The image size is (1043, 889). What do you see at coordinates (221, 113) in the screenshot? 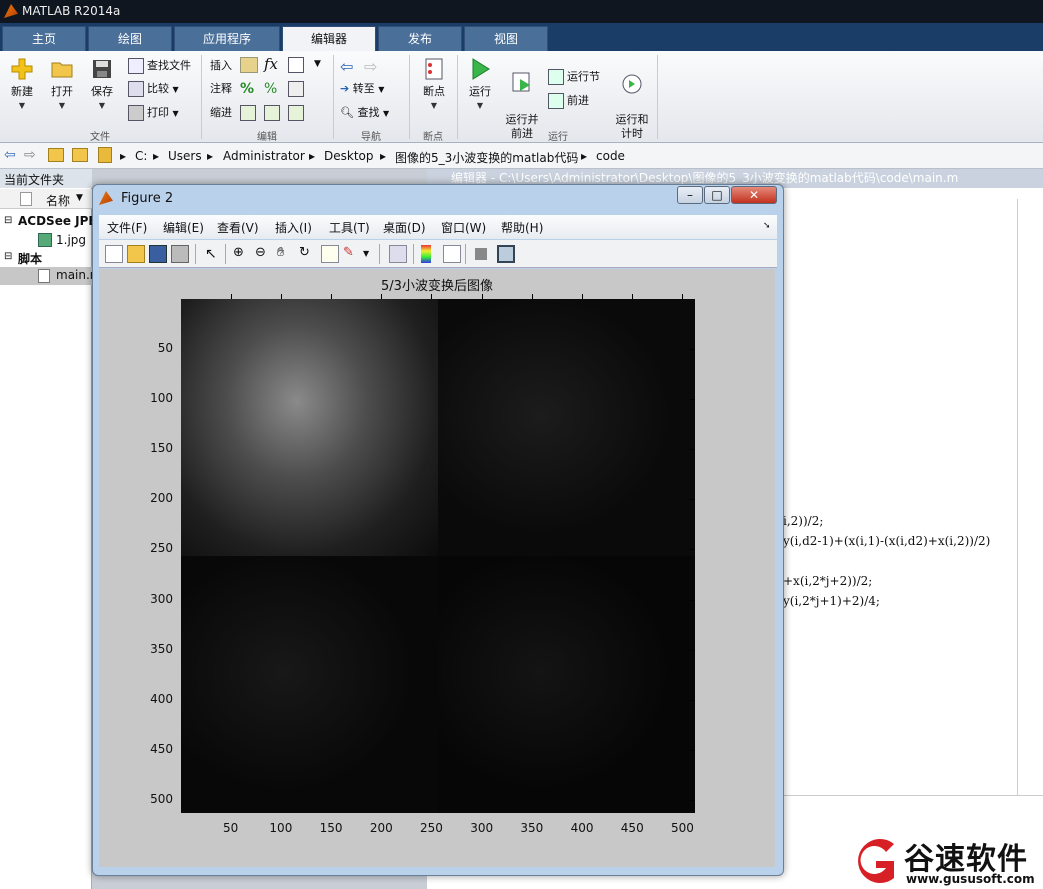
I see `indent-button: 缩进` at bounding box center [221, 113].